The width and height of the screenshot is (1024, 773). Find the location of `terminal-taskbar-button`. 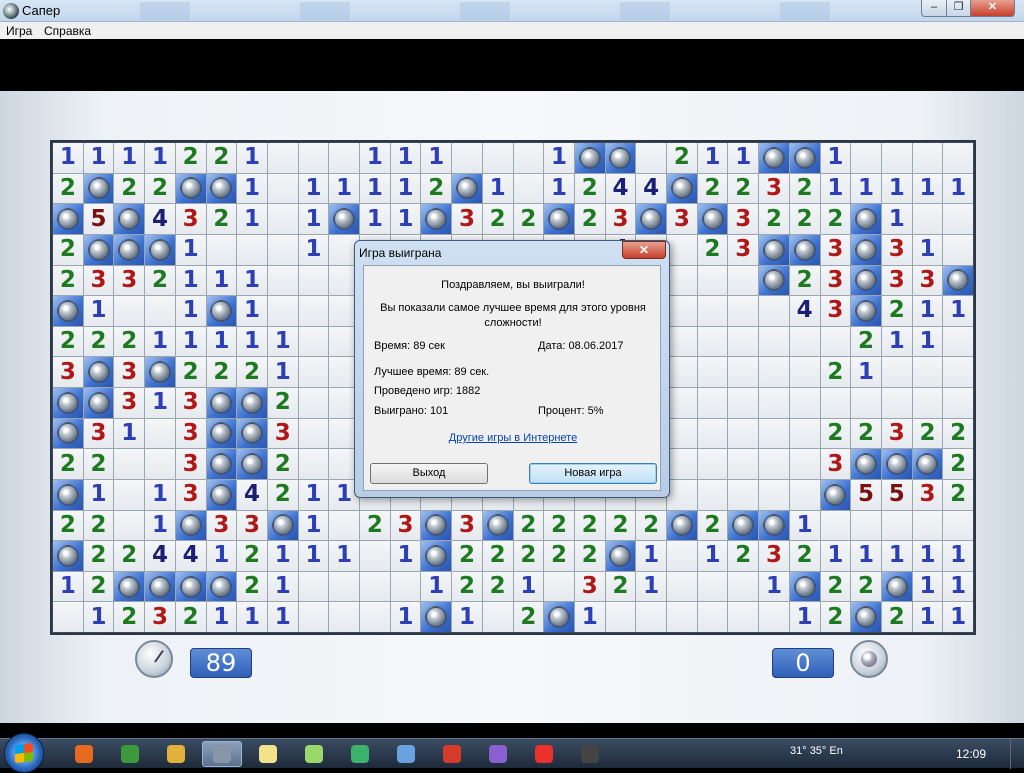

terminal-taskbar-button is located at coordinates (360, 754).